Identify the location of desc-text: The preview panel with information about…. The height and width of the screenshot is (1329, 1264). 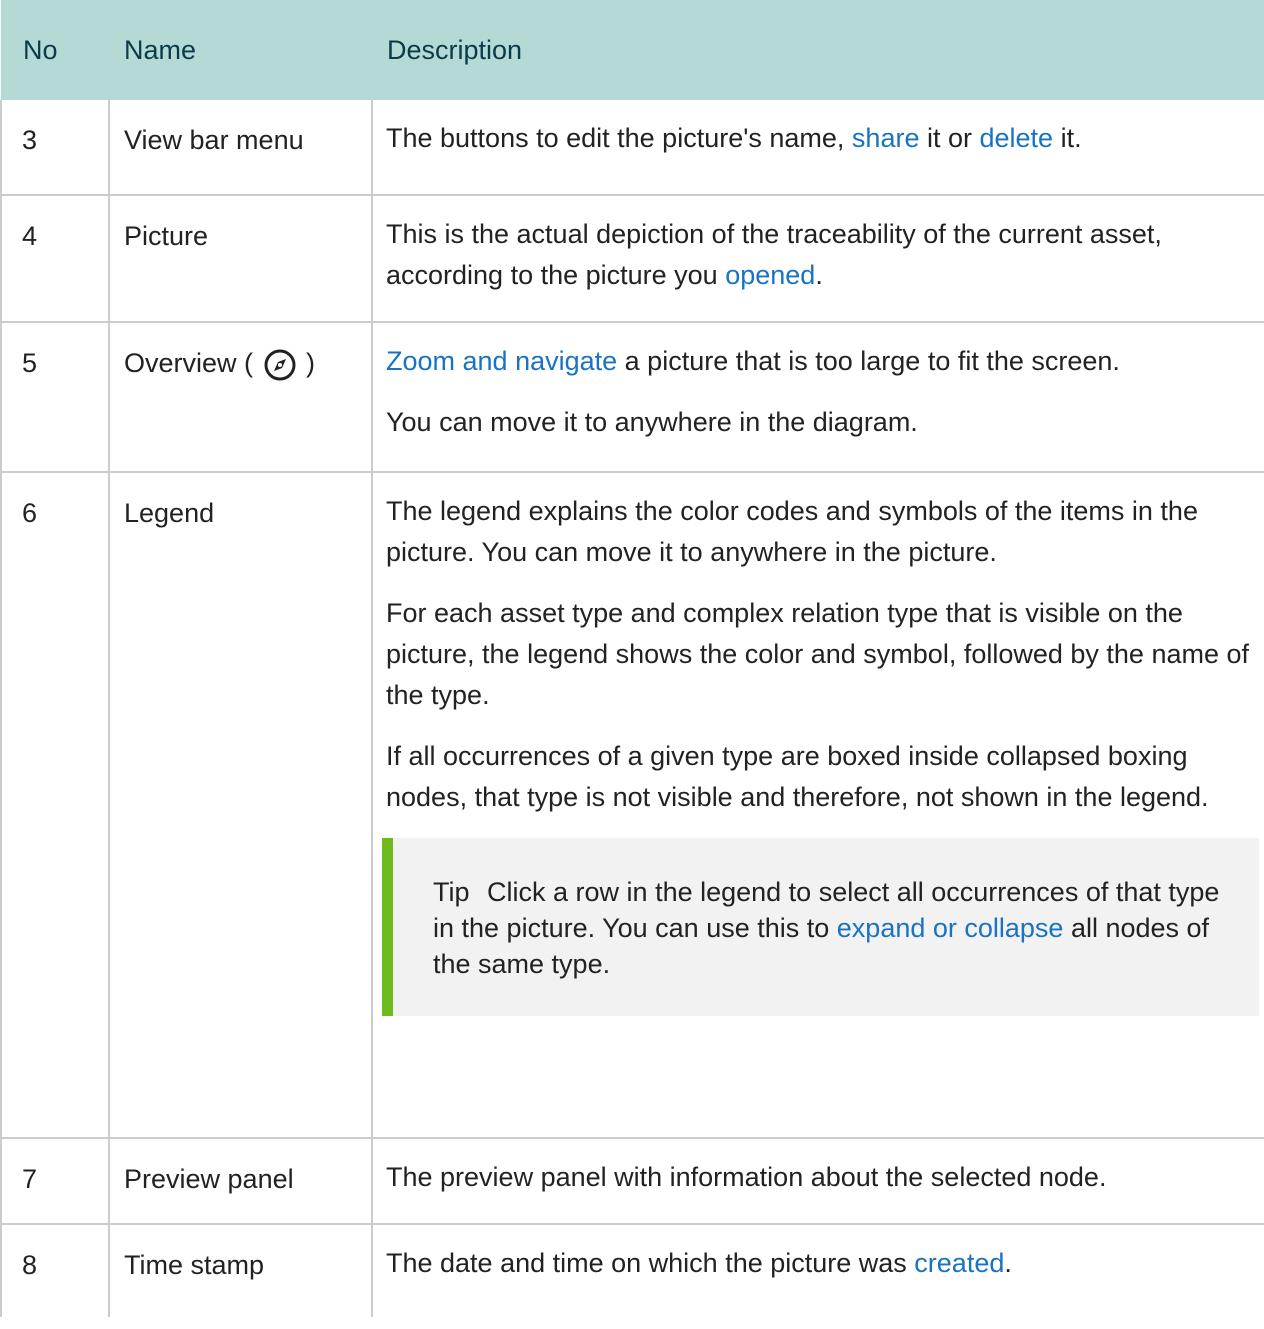
(746, 1177).